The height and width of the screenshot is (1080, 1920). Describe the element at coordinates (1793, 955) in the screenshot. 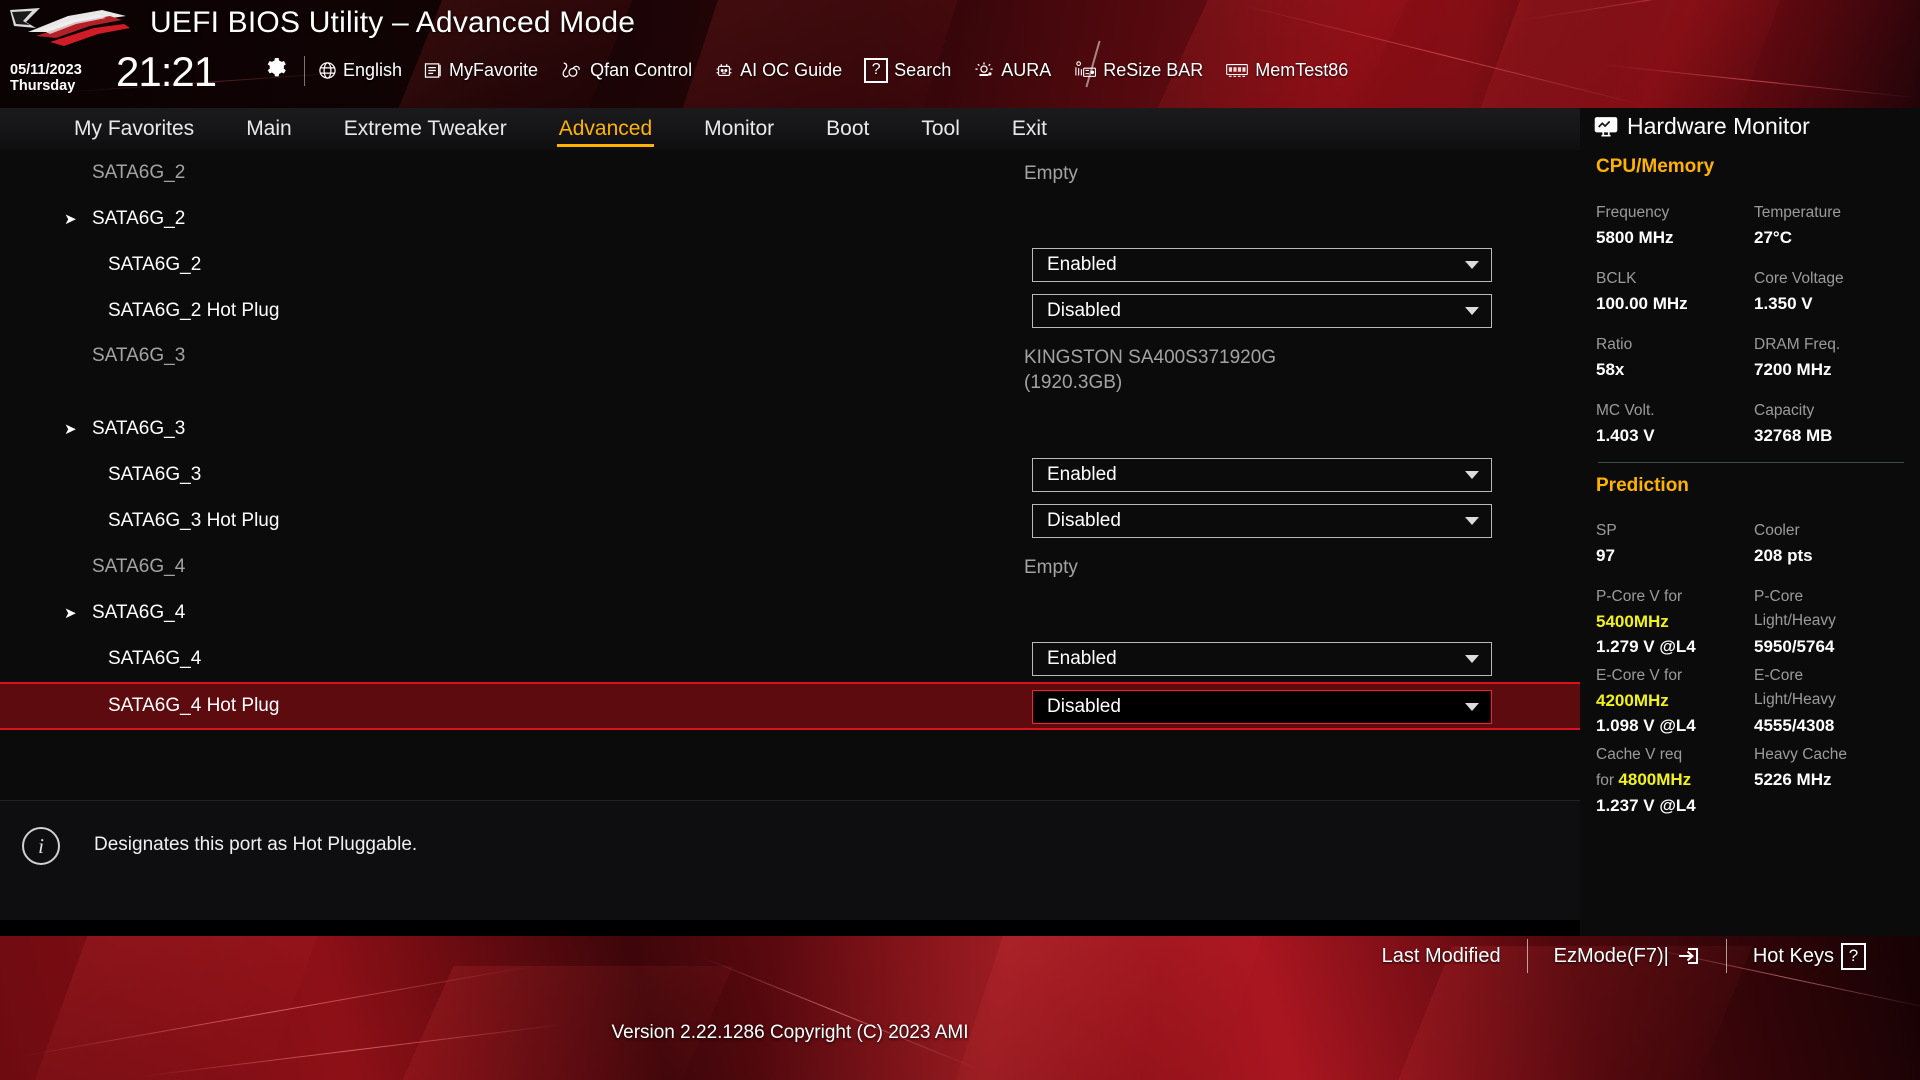

I see `hotkeys-label: Hot Keys` at that location.